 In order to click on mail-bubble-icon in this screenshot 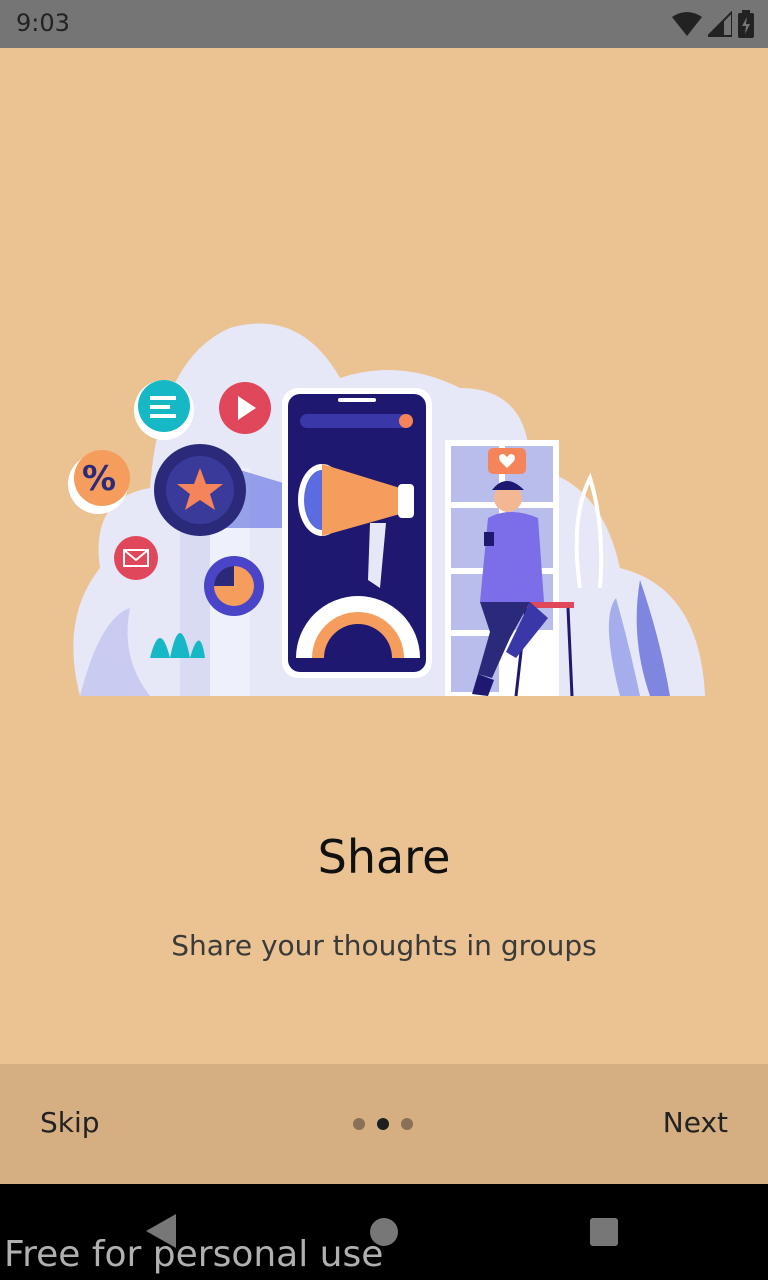, I will do `click(136, 558)`.